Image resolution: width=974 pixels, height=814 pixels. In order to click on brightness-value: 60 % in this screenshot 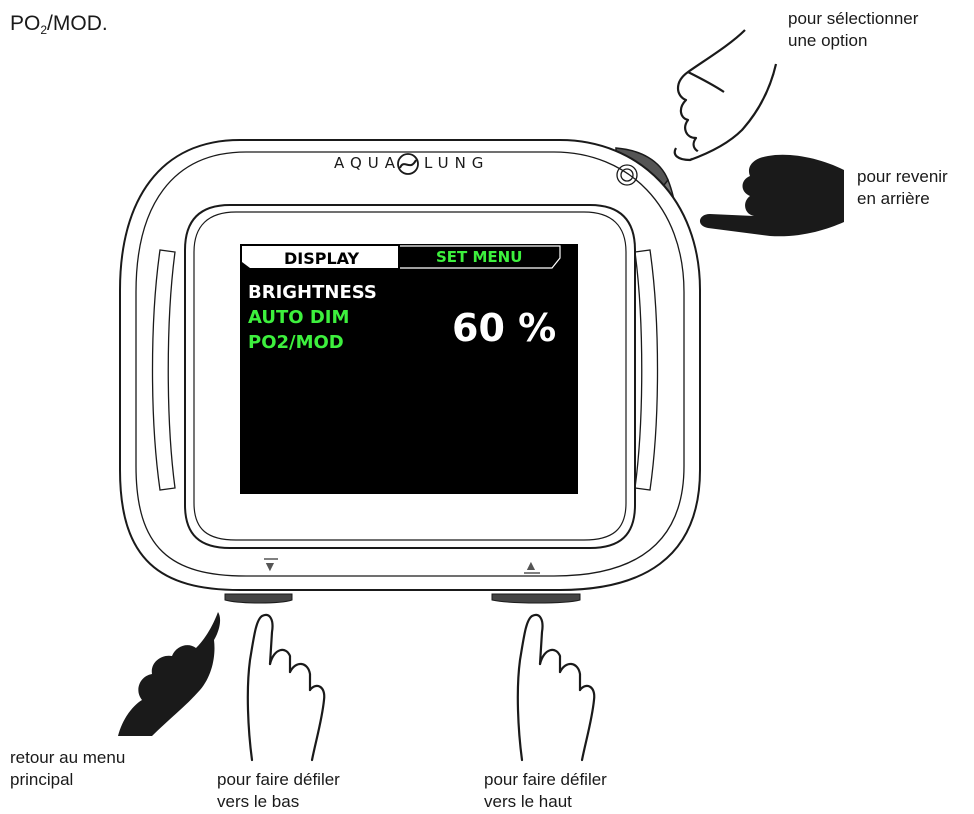, I will do `click(504, 328)`.